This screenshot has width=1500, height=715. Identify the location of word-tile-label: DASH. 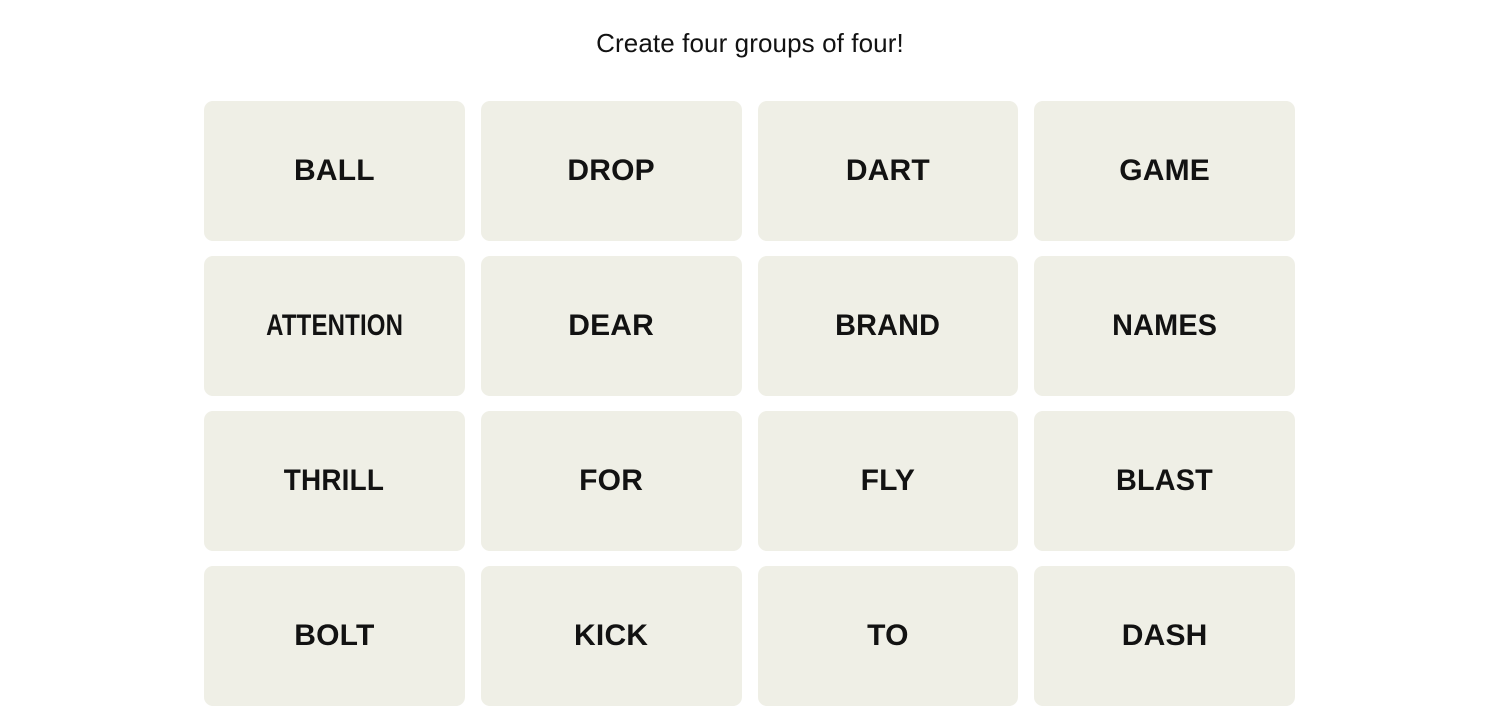
(1164, 635).